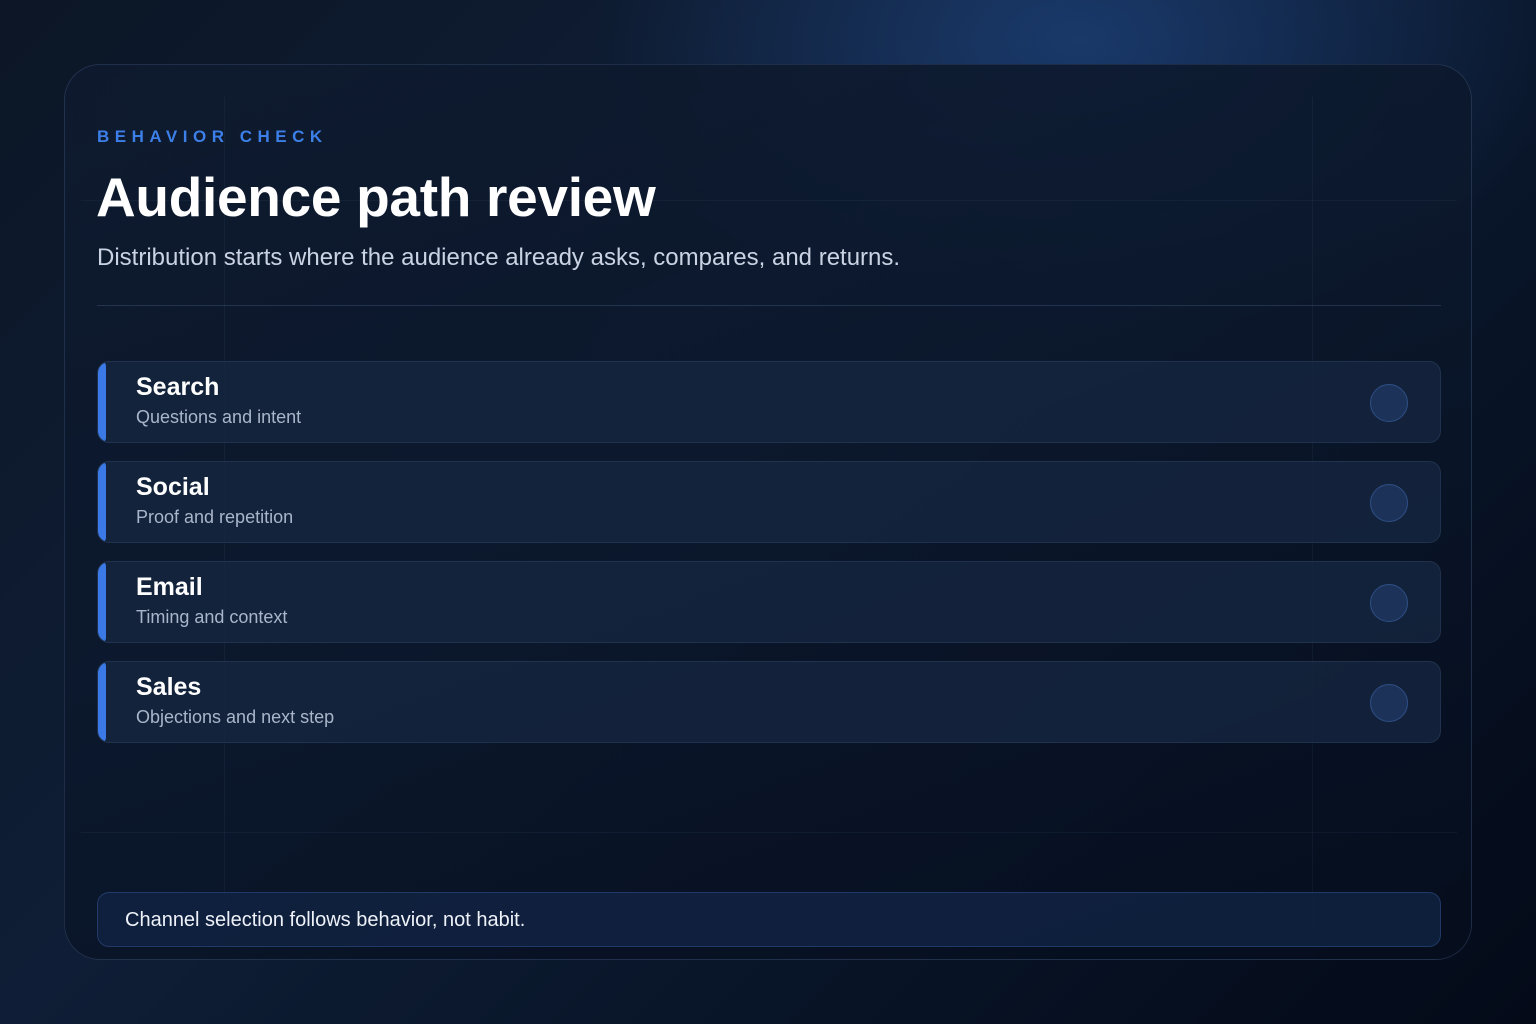 This screenshot has width=1536, height=1024. What do you see at coordinates (769, 502) in the screenshot?
I see `channel-row-social: Social Proof and repetition` at bounding box center [769, 502].